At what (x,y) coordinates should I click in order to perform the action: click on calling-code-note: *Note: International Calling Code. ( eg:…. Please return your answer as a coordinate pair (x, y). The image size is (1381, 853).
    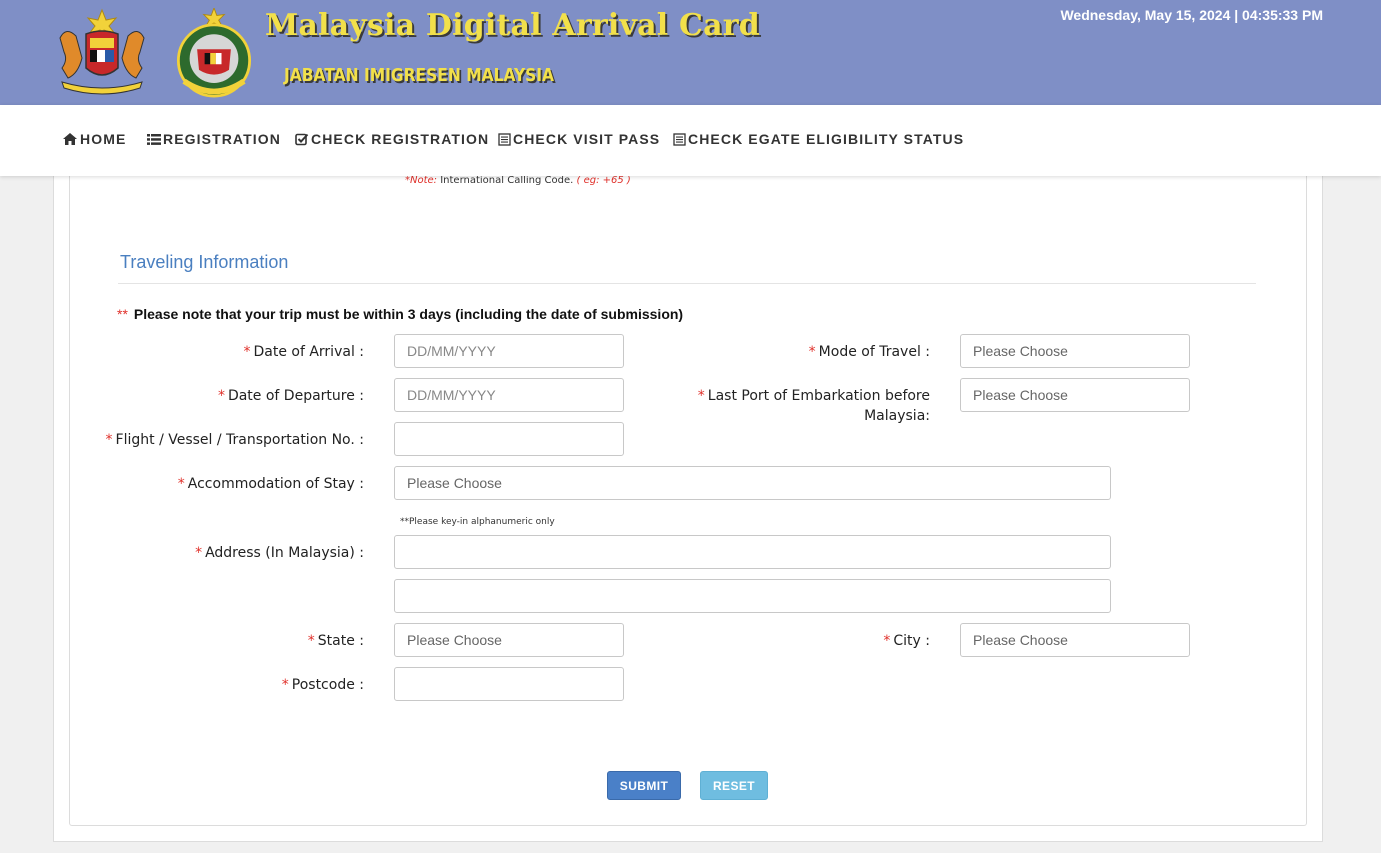
    Looking at the image, I should click on (518, 180).